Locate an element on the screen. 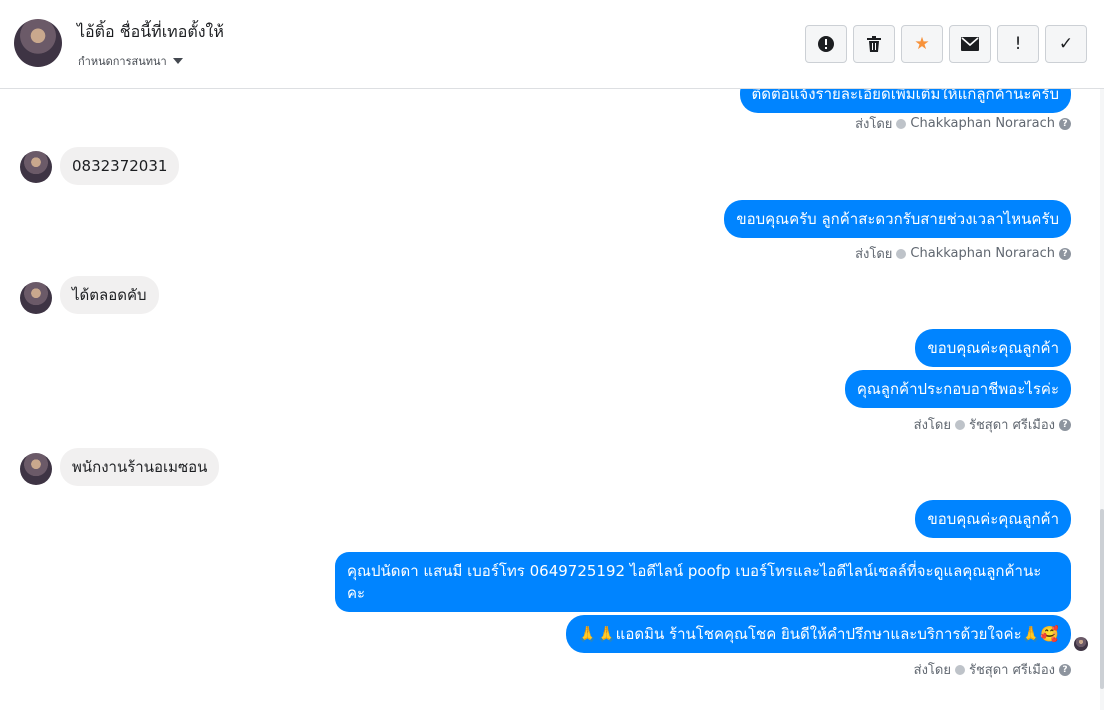 This screenshot has width=1104, height=710. check-icon: ✓ is located at coordinates (1066, 44).